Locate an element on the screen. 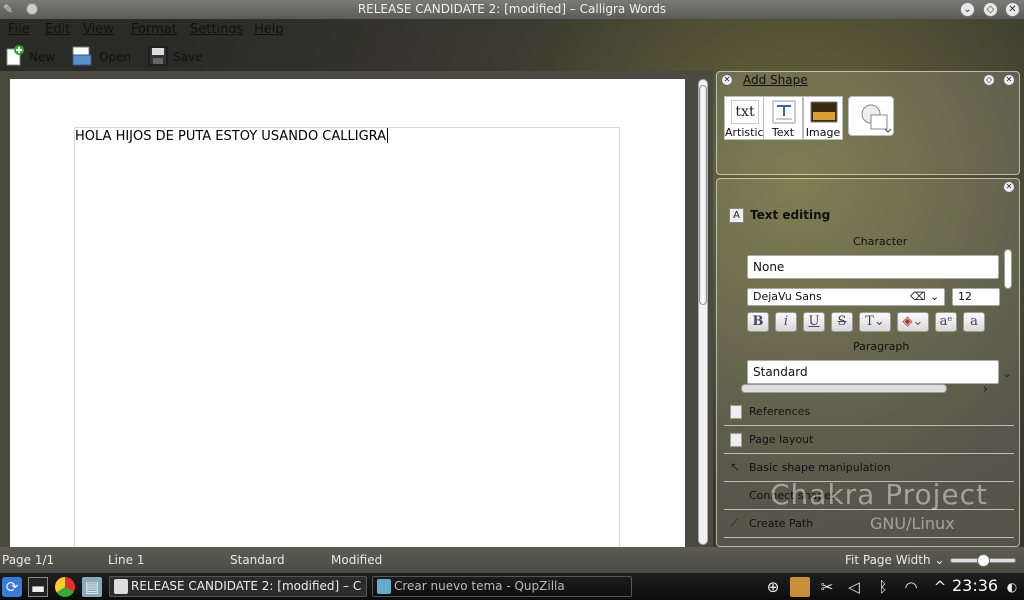 The image size is (1024, 600). clear-text-icon: ⌫ is located at coordinates (918, 297).